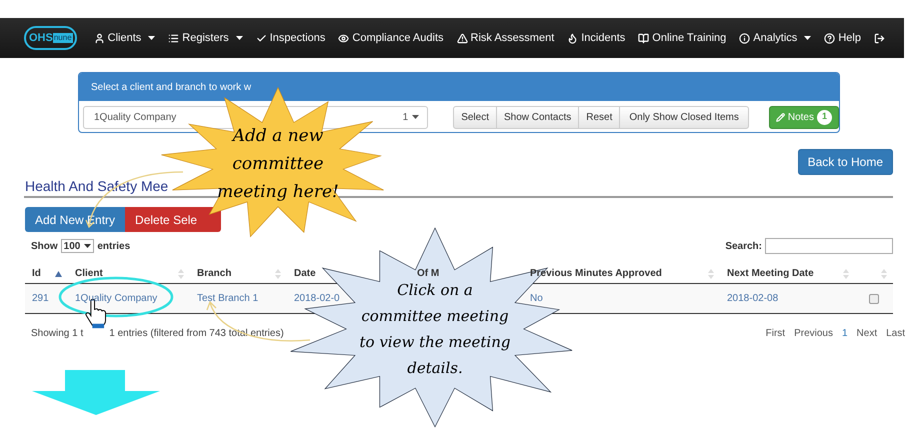 The width and height of the screenshot is (917, 448). Describe the element at coordinates (895, 333) in the screenshot. I see `page-link: Last` at that location.